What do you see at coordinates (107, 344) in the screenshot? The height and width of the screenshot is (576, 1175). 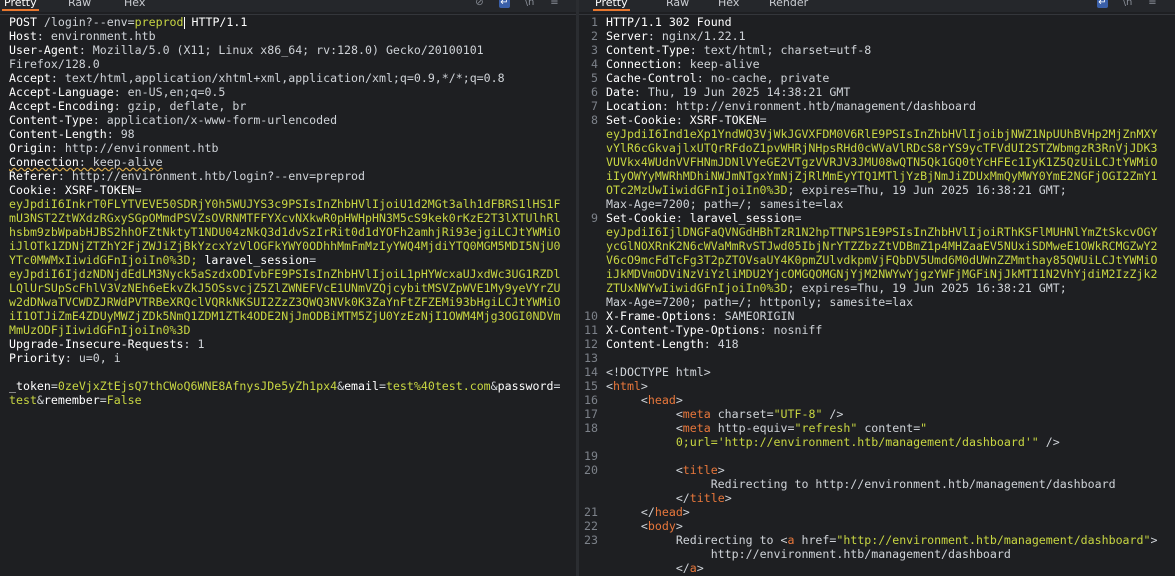 I see `header-line: Upgrade-Insecure-Requests: 1` at bounding box center [107, 344].